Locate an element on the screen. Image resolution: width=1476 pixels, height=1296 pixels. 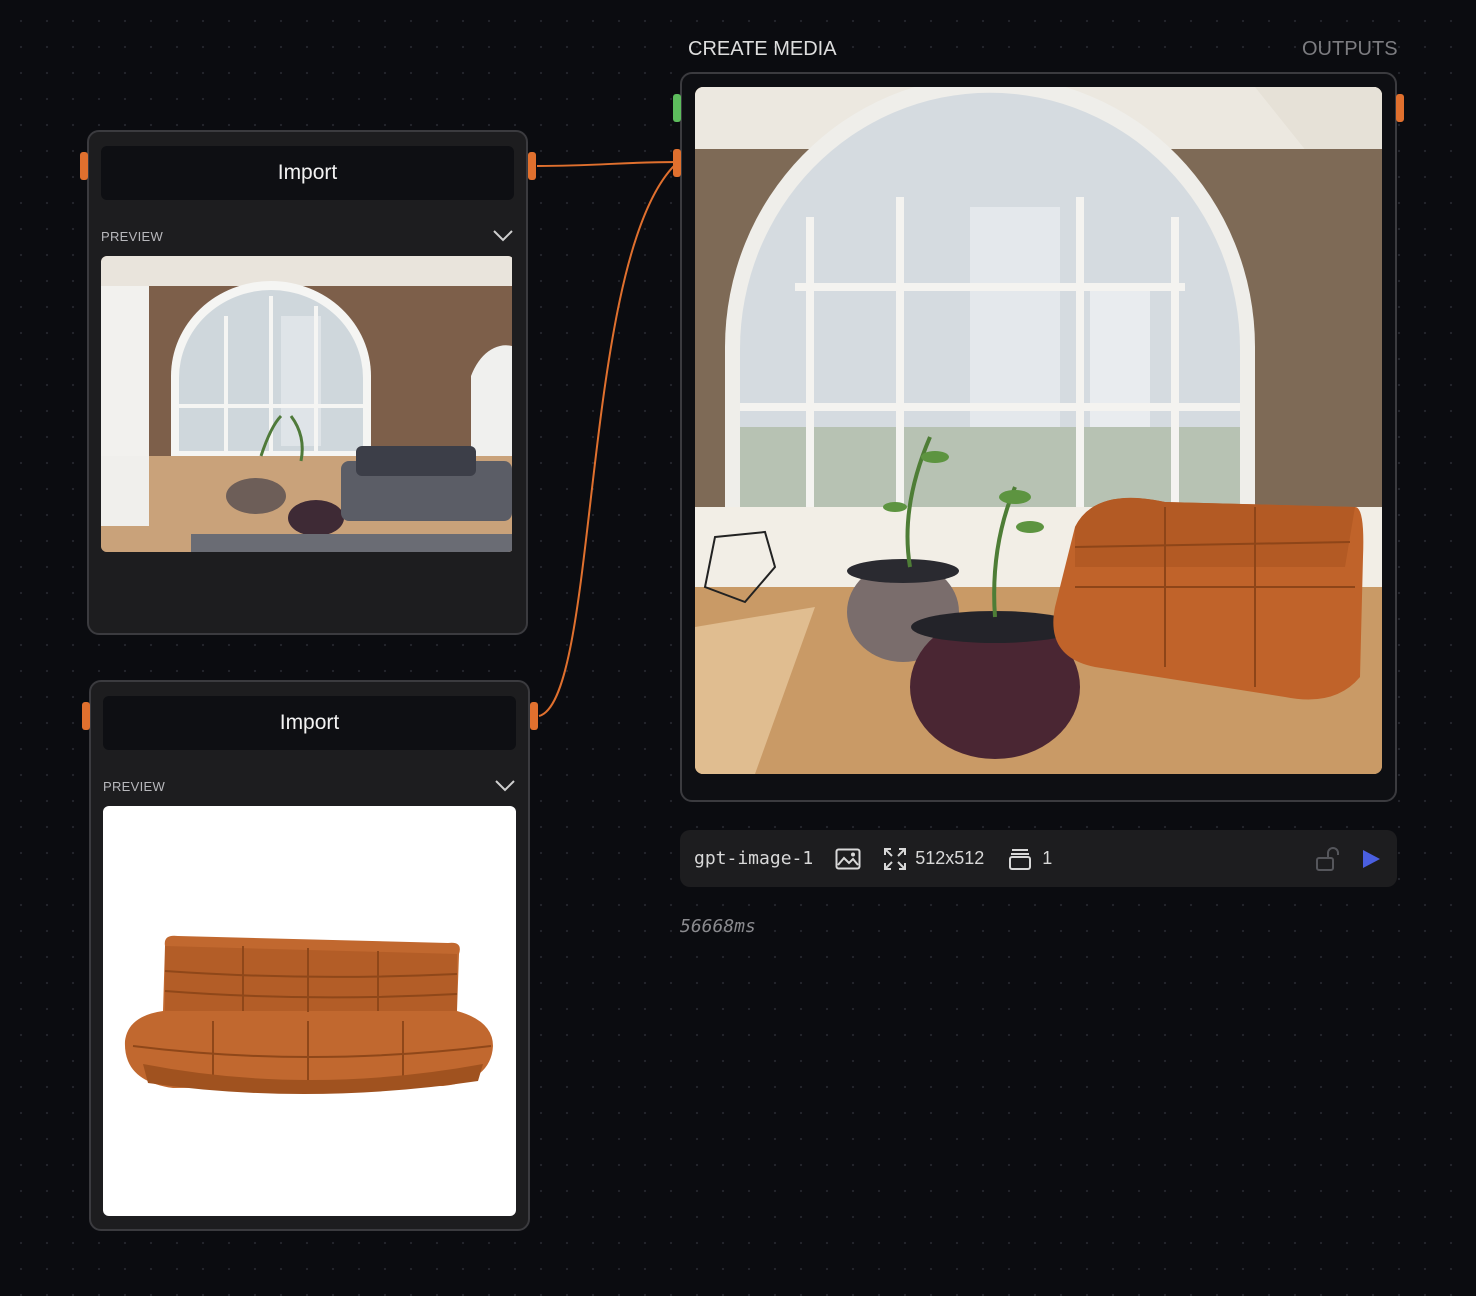
preview-image-living-room is located at coordinates (307, 404).